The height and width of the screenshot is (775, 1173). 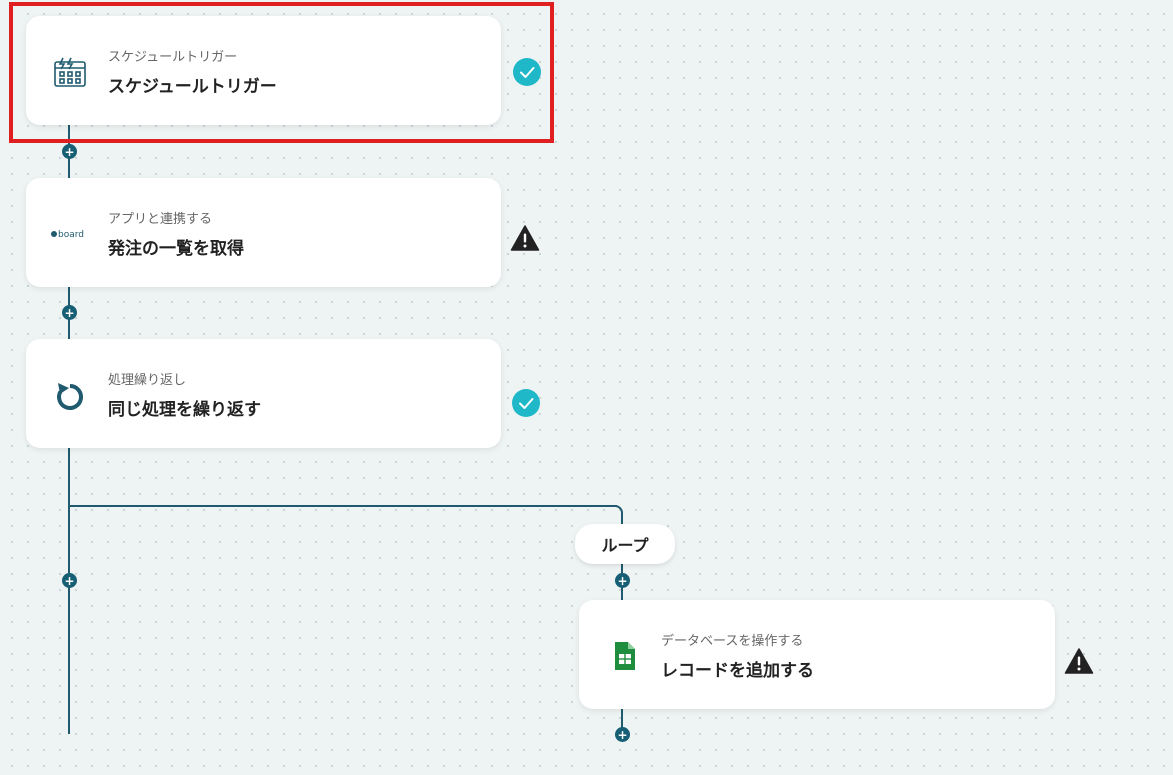 I want to click on connector-branch-h, so click(x=343, y=506).